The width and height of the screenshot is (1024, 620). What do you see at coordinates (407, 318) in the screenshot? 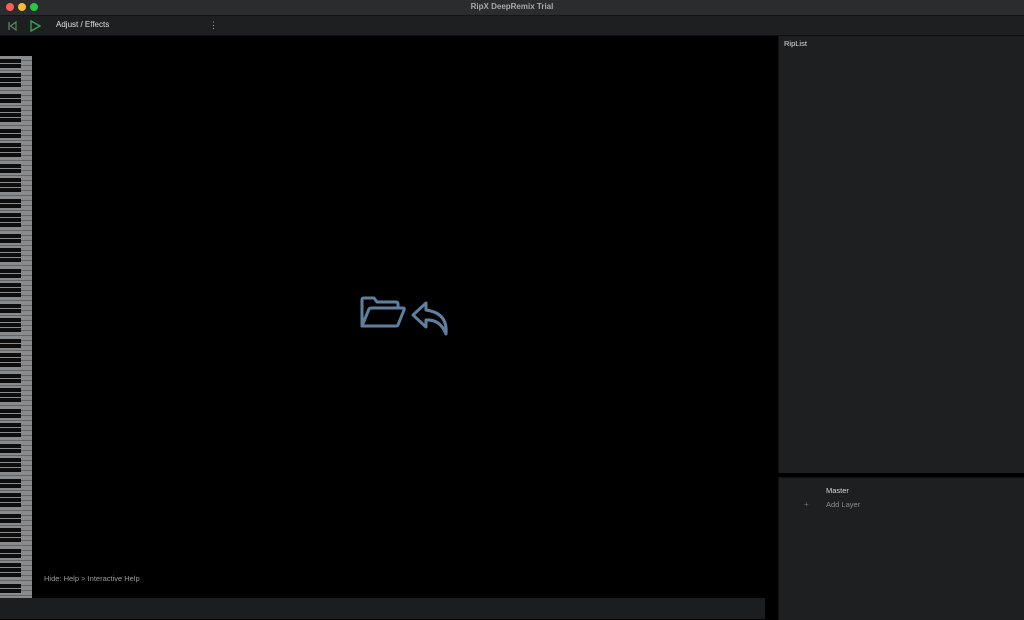
I see `empty-state-actions` at bounding box center [407, 318].